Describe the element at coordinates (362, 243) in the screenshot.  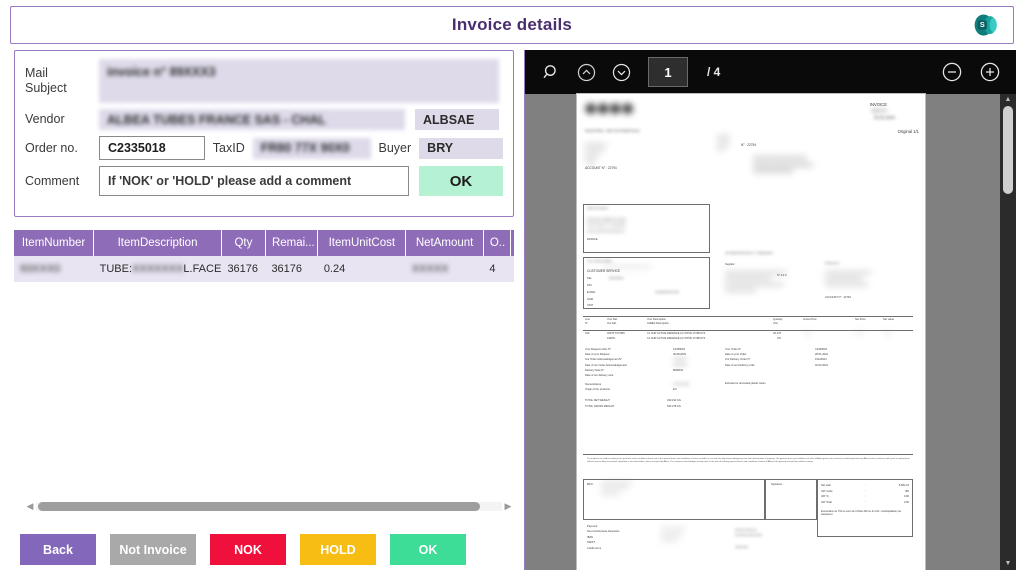
I see `col-item-unit-cost: ItemUnitCost` at that location.